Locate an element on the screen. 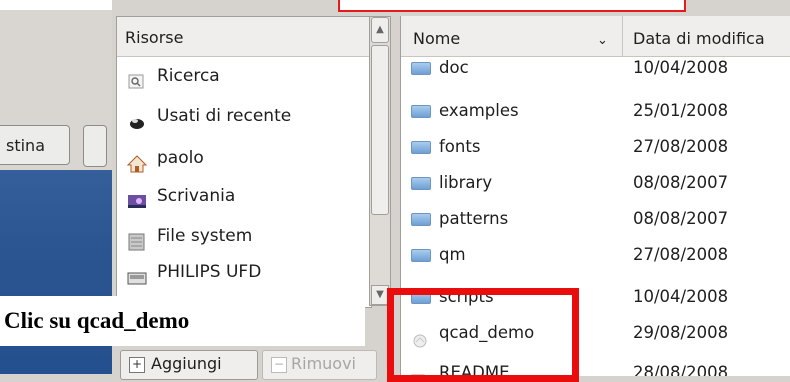 The width and height of the screenshot is (790, 382). scrollbar-thumb is located at coordinates (380, 130).